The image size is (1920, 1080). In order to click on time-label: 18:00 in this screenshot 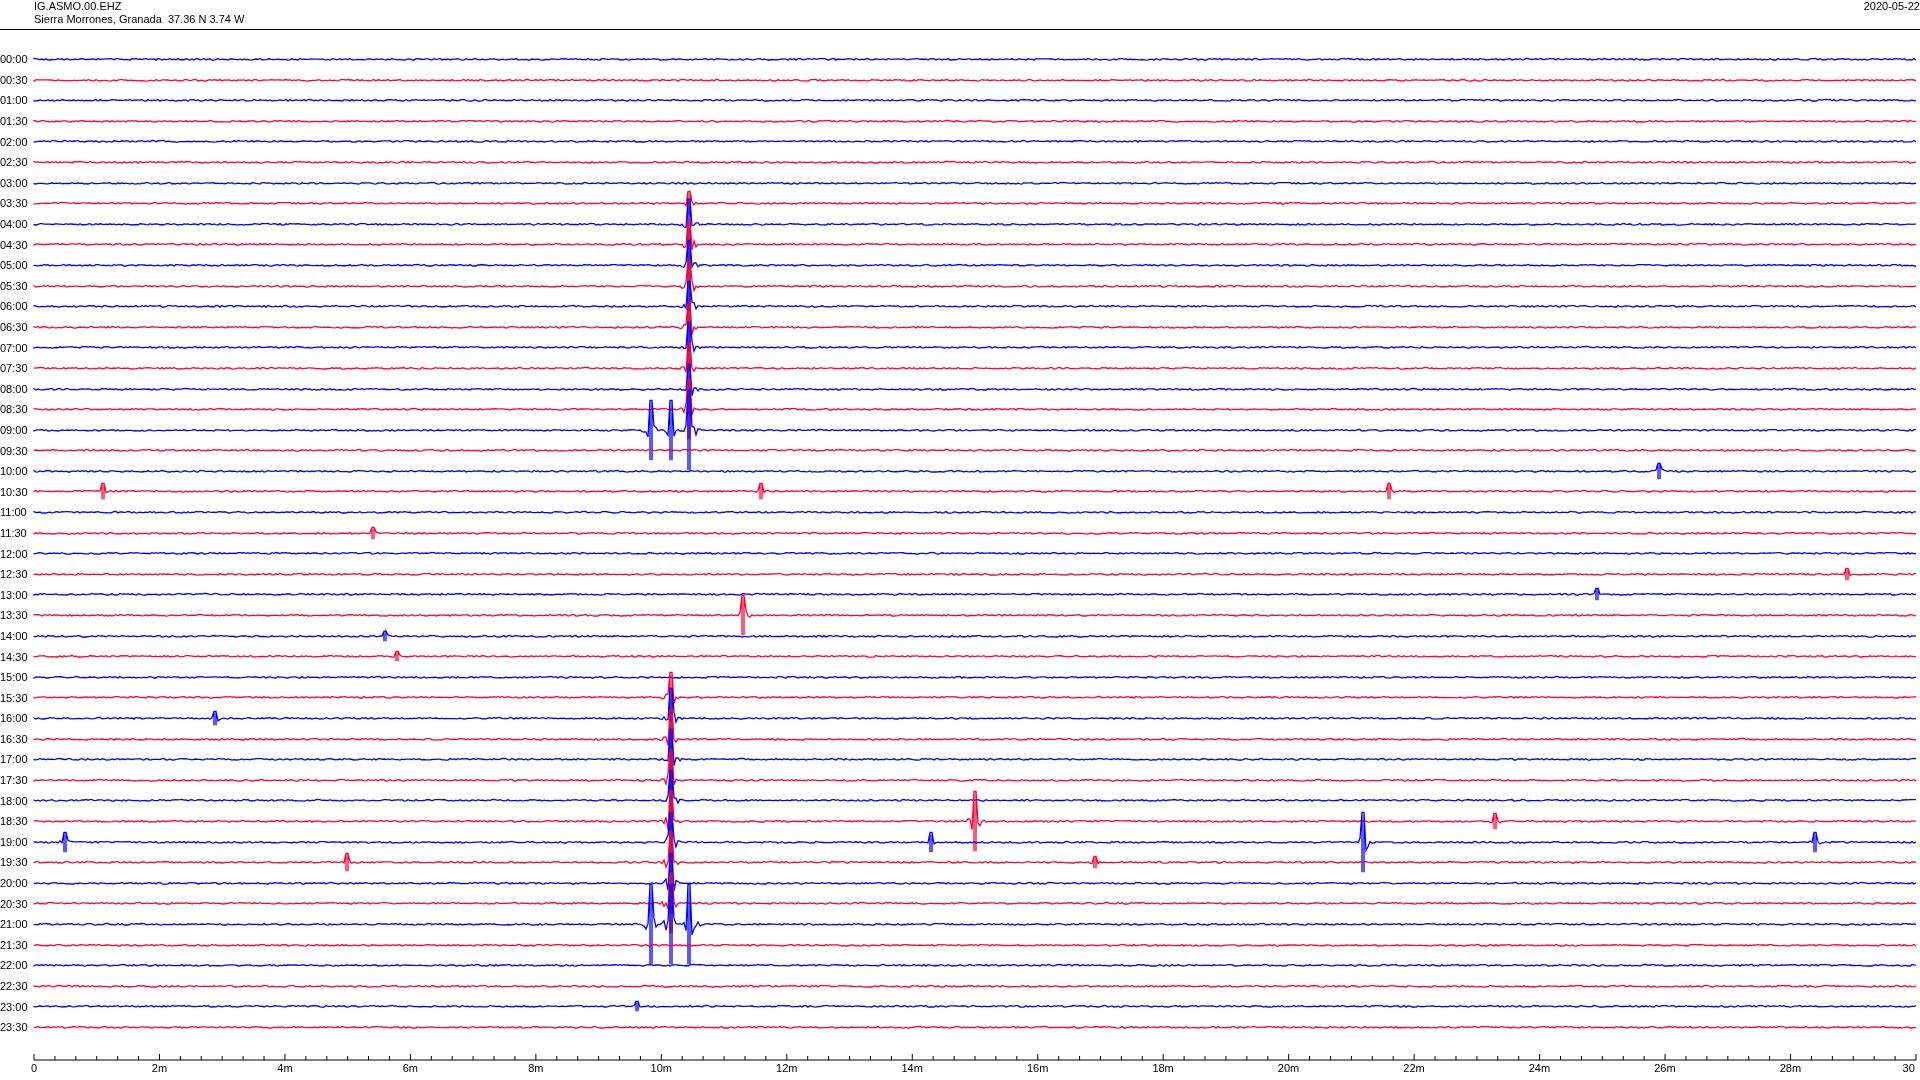, I will do `click(14, 800)`.